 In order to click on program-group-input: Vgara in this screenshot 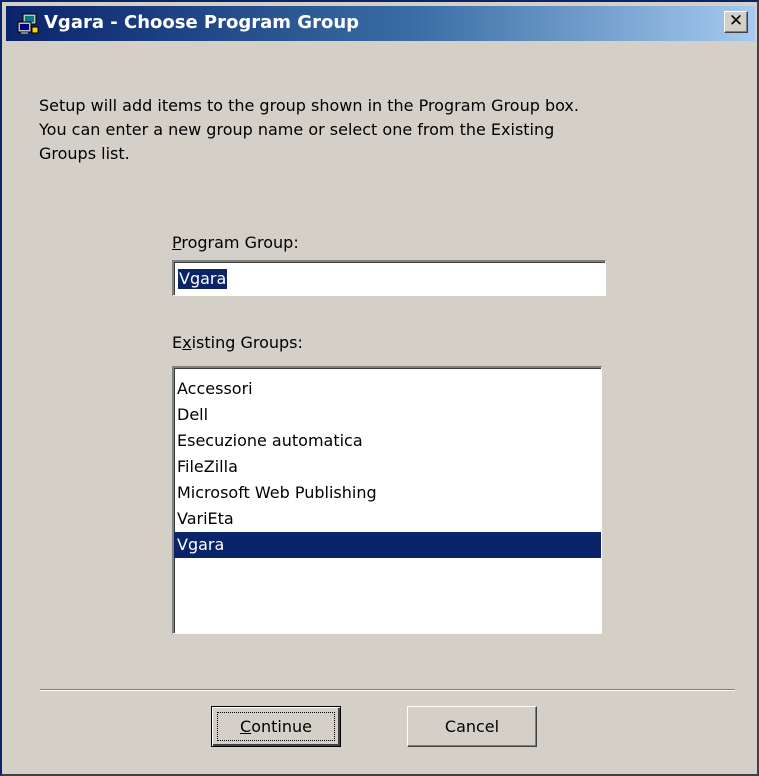, I will do `click(389, 278)`.